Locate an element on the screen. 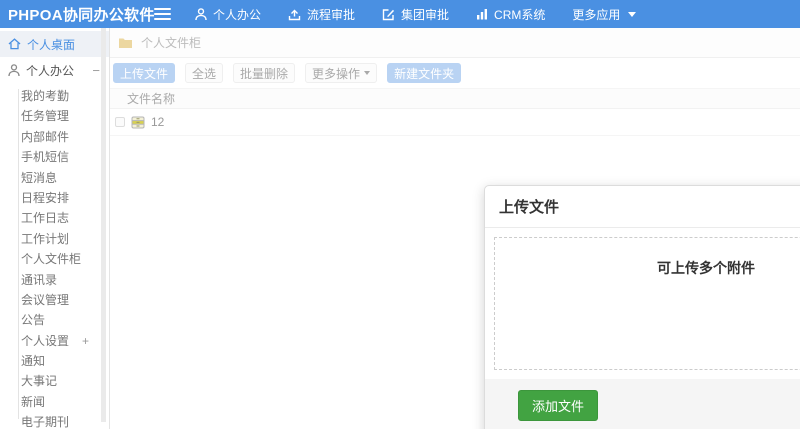  nav-item-label: 流程审批 is located at coordinates (331, 14).